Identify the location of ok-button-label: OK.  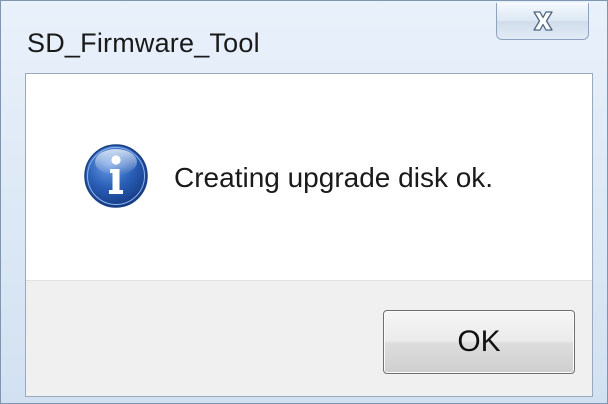
(479, 341).